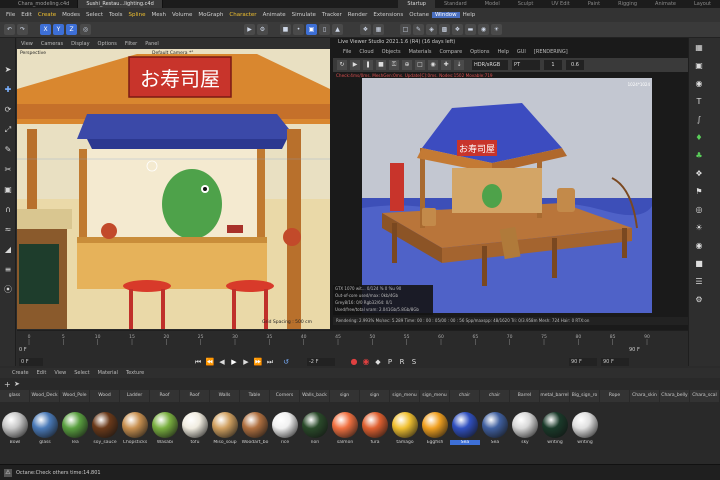 The height and width of the screenshot is (480, 720). Describe the element at coordinates (407, 65) in the screenshot. I see `lv-zoom-icon: ⊕` at that location.